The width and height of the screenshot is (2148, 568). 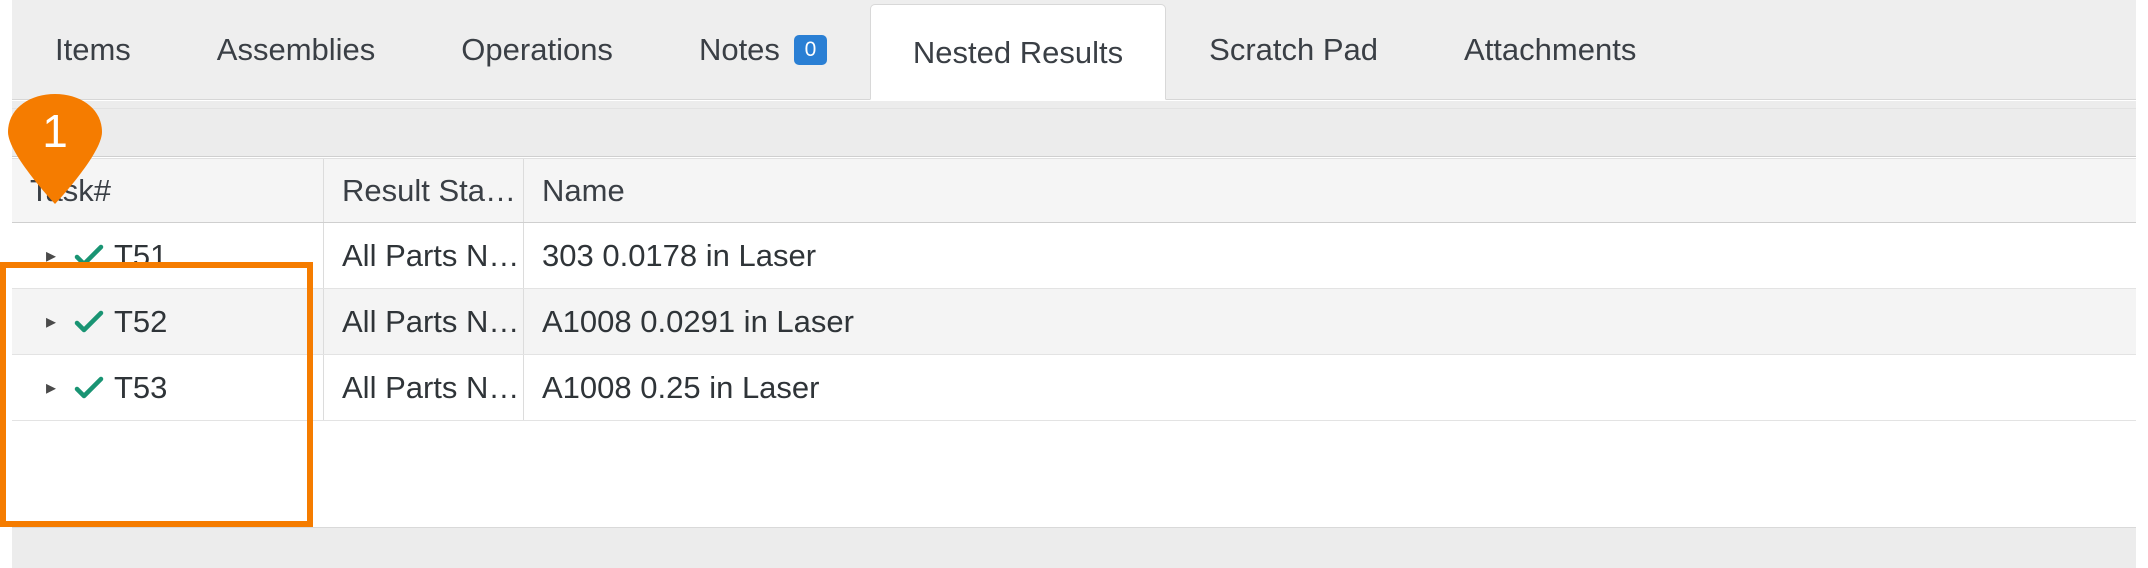 What do you see at coordinates (70, 190) in the screenshot?
I see `grid-column-header-label: Task#` at bounding box center [70, 190].